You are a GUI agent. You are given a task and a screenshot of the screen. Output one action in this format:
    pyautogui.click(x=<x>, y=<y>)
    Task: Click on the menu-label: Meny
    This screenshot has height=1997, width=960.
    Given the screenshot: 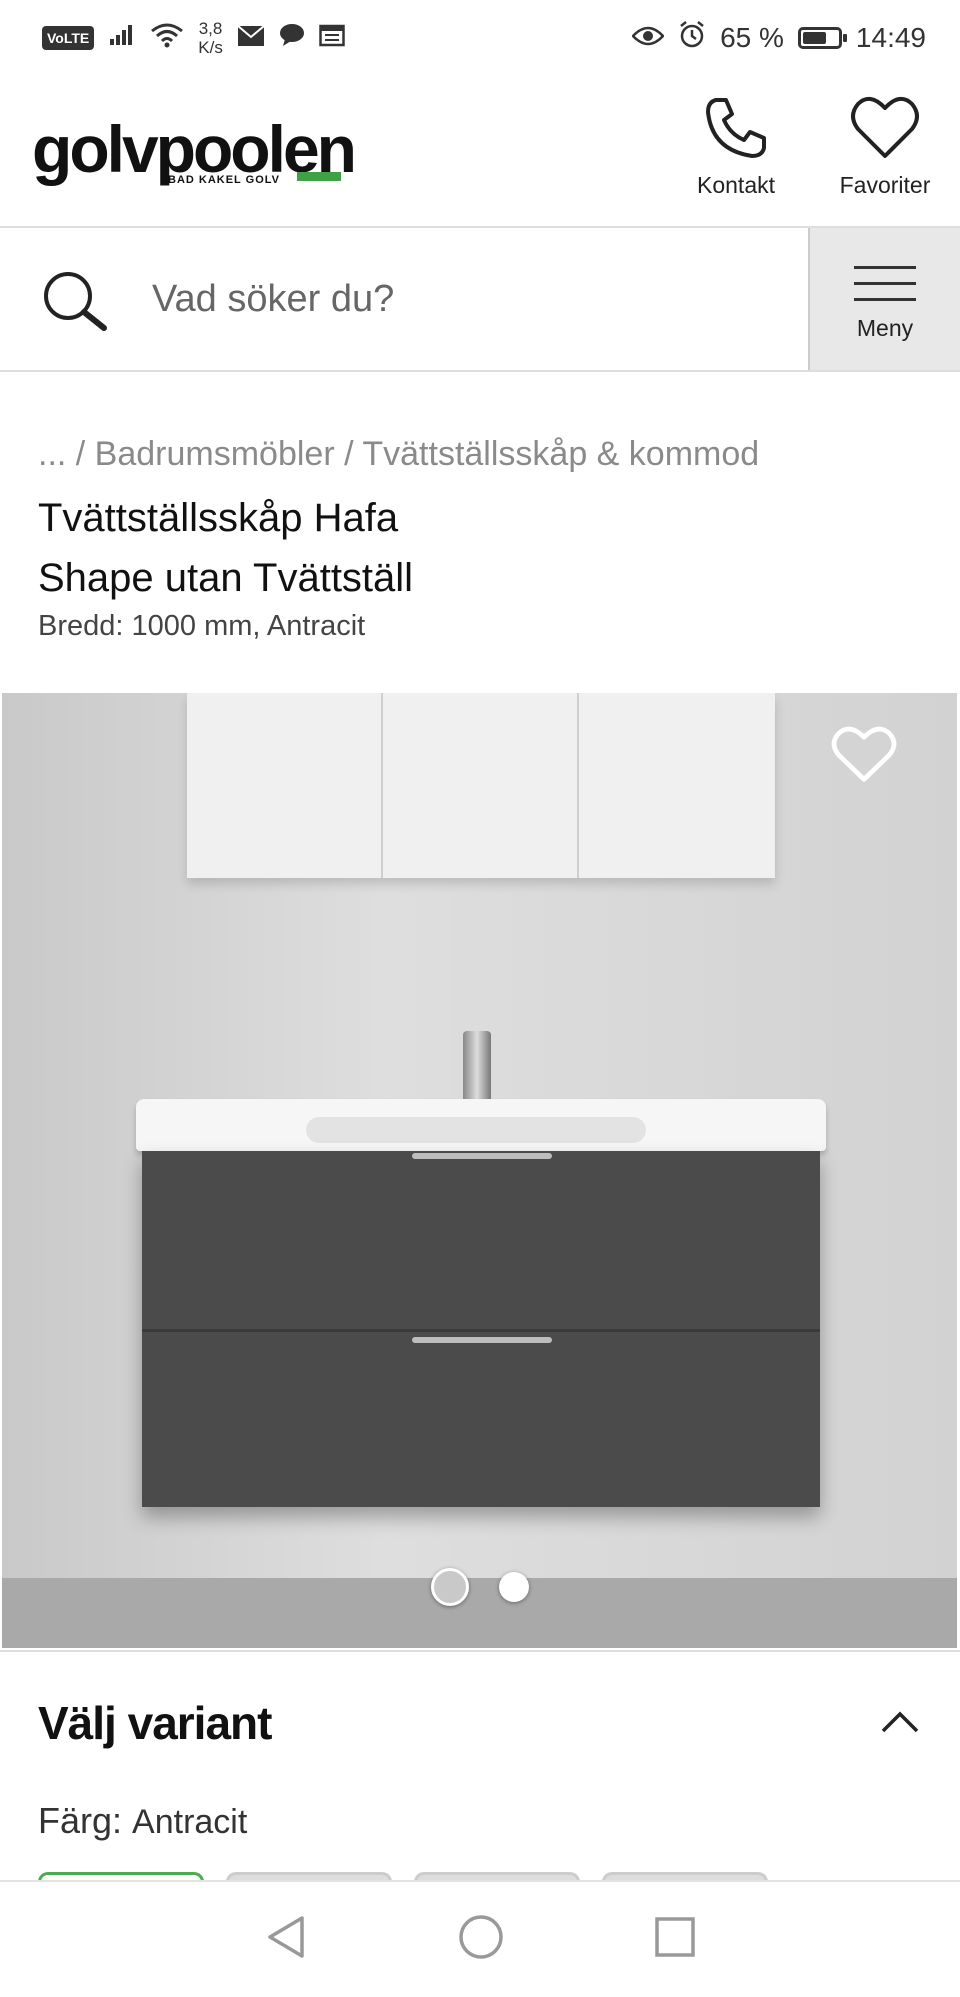 What is the action you would take?
    pyautogui.click(x=885, y=328)
    